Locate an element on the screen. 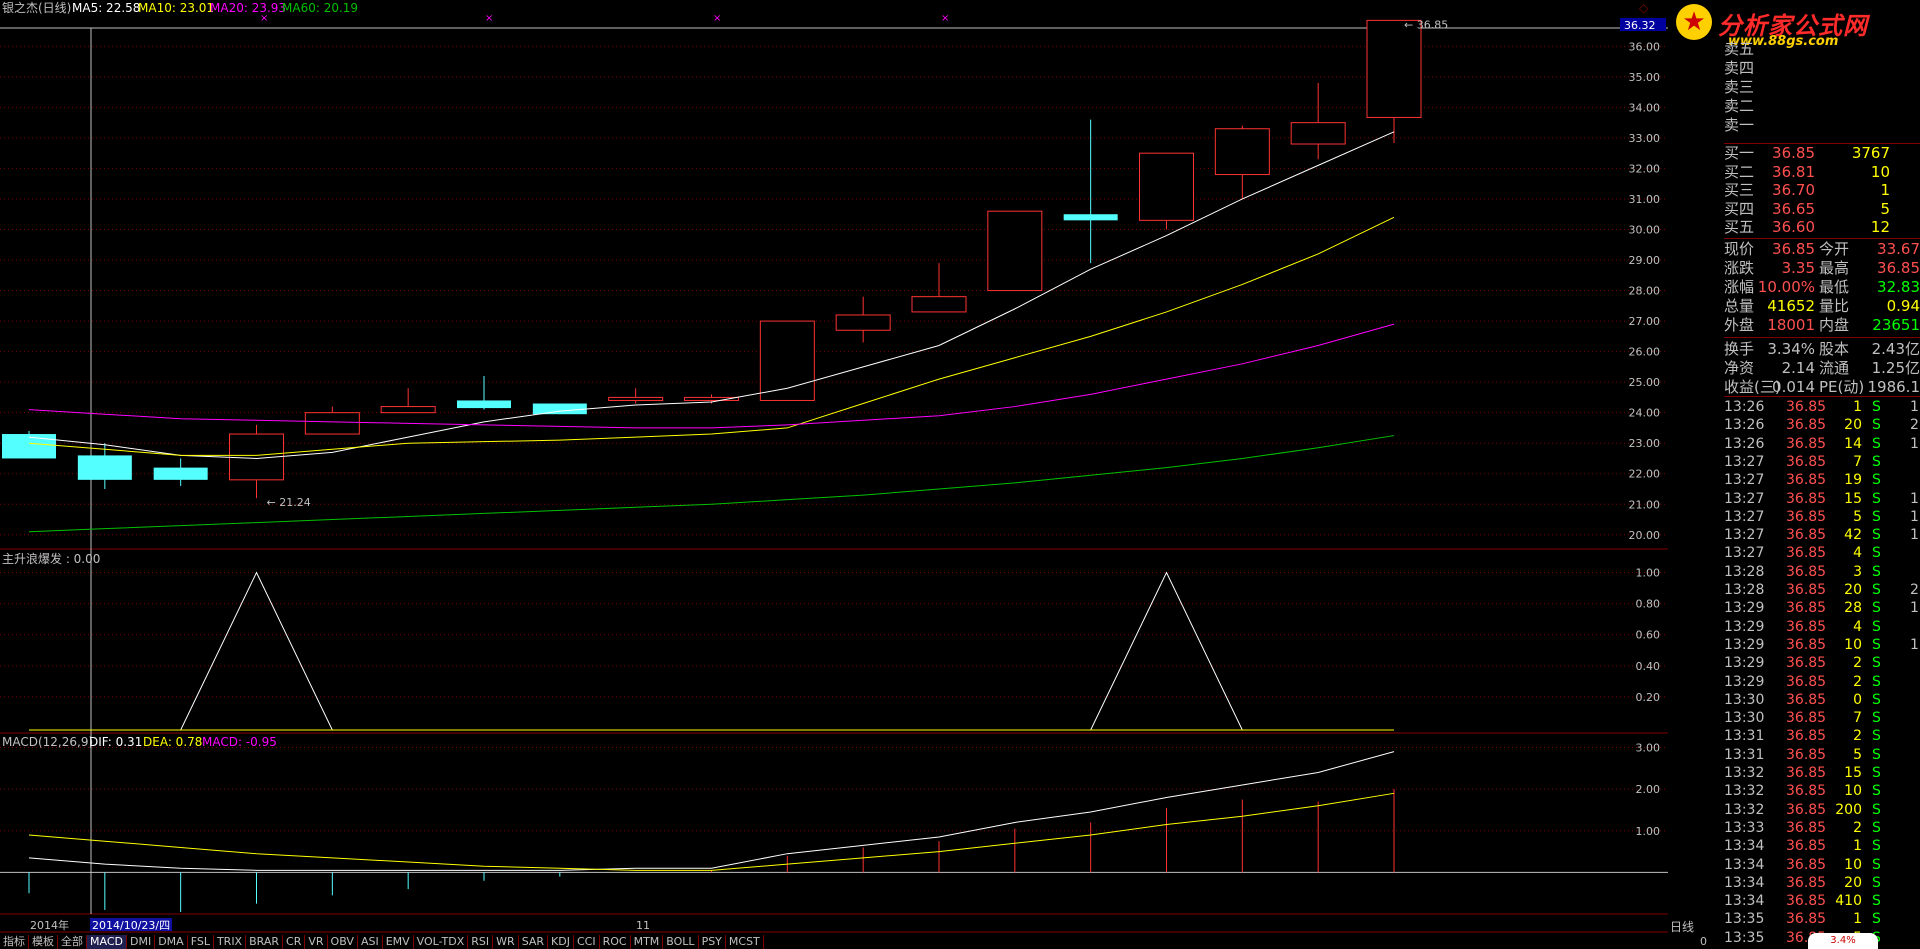  price-tick-label: 30.00 is located at coordinates (1645, 229).